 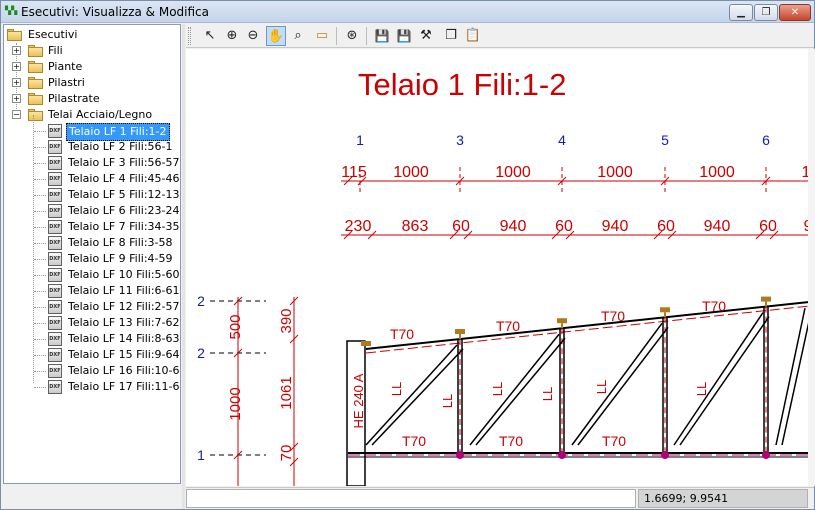 What do you see at coordinates (124, 386) in the screenshot?
I see `tree-item-label: Telaio LF 17 Fili:11-66` at bounding box center [124, 386].